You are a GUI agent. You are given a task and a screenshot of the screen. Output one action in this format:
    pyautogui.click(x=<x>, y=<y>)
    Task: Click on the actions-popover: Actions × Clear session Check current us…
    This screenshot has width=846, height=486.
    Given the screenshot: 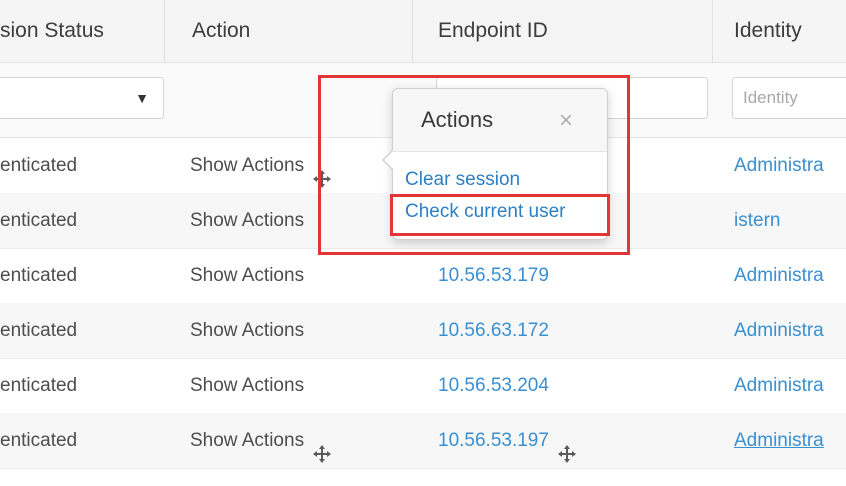 What is the action you would take?
    pyautogui.click(x=495, y=164)
    